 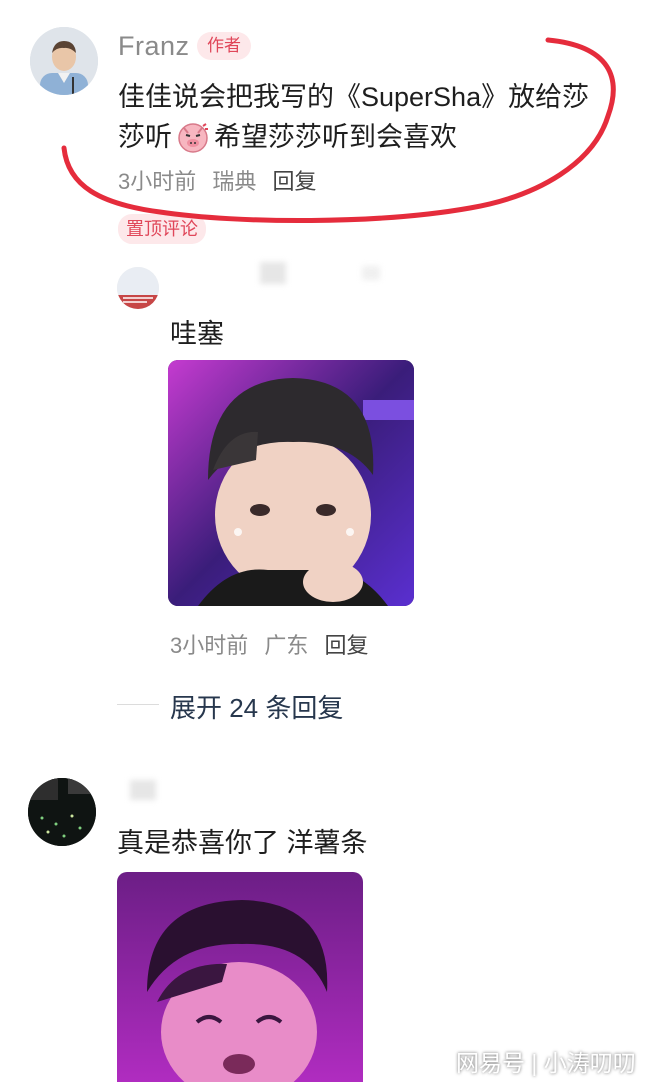 I want to click on reply-comment-text: 哇塞, so click(x=197, y=334).